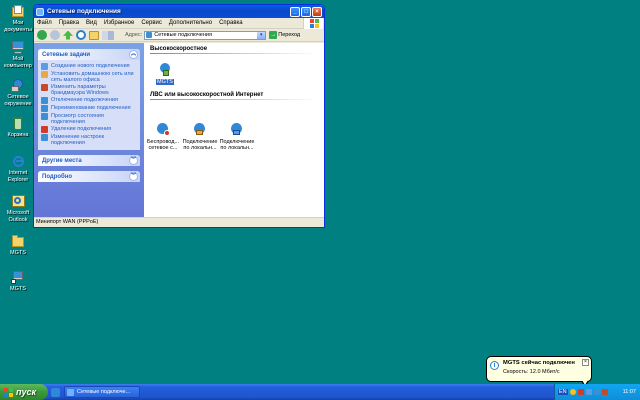 This screenshot has height=400, width=640. What do you see at coordinates (133, 54) in the screenshot?
I see `collapse-chevron-icon: ︽` at bounding box center [133, 54].